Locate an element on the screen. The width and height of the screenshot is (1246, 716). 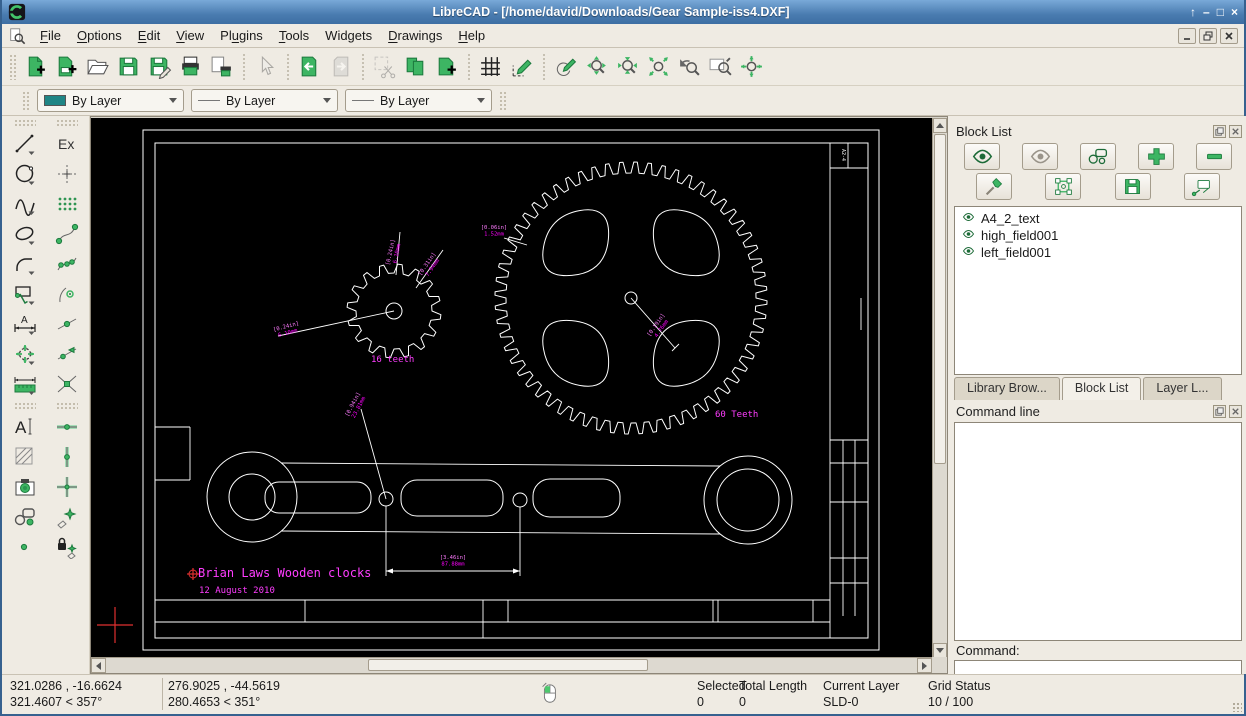
measure-tool-button is located at coordinates (25, 384).